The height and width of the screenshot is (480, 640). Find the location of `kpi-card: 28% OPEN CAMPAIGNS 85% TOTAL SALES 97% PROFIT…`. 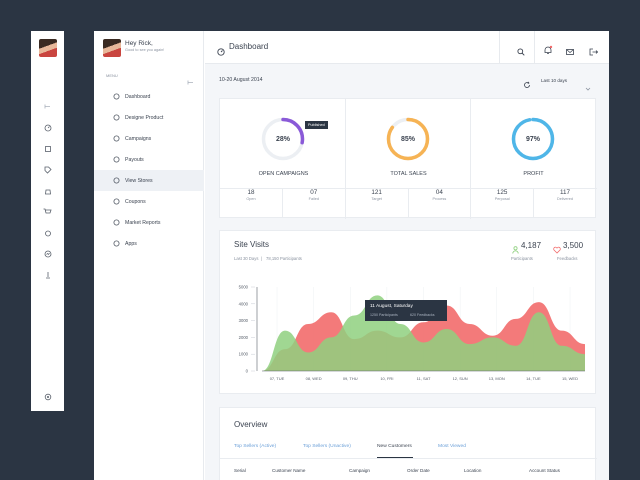

kpi-card: 28% OPEN CAMPAIGNS 85% TOTAL SALES 97% PROFIT… is located at coordinates (408, 158).